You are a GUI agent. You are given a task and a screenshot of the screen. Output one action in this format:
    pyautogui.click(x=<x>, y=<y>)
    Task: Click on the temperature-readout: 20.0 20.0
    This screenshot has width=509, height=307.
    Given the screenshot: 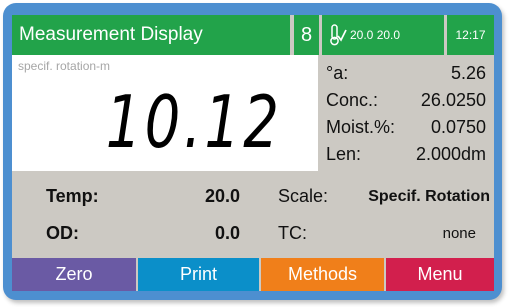 What is the action you would take?
    pyautogui.click(x=375, y=35)
    